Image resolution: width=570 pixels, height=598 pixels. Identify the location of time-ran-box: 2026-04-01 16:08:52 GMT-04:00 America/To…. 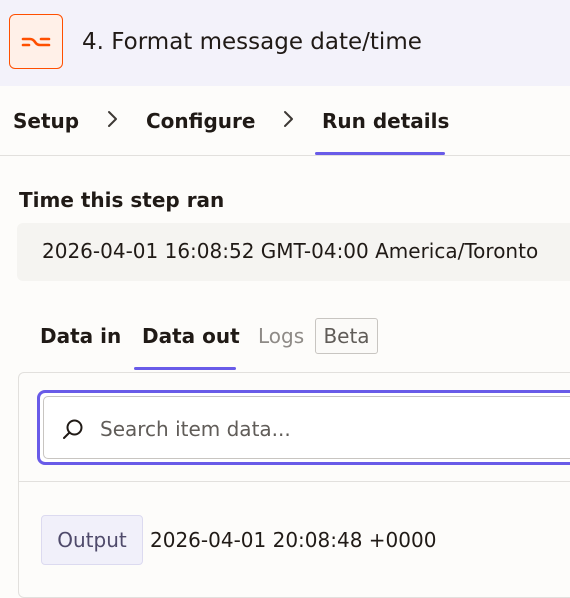
(293, 252).